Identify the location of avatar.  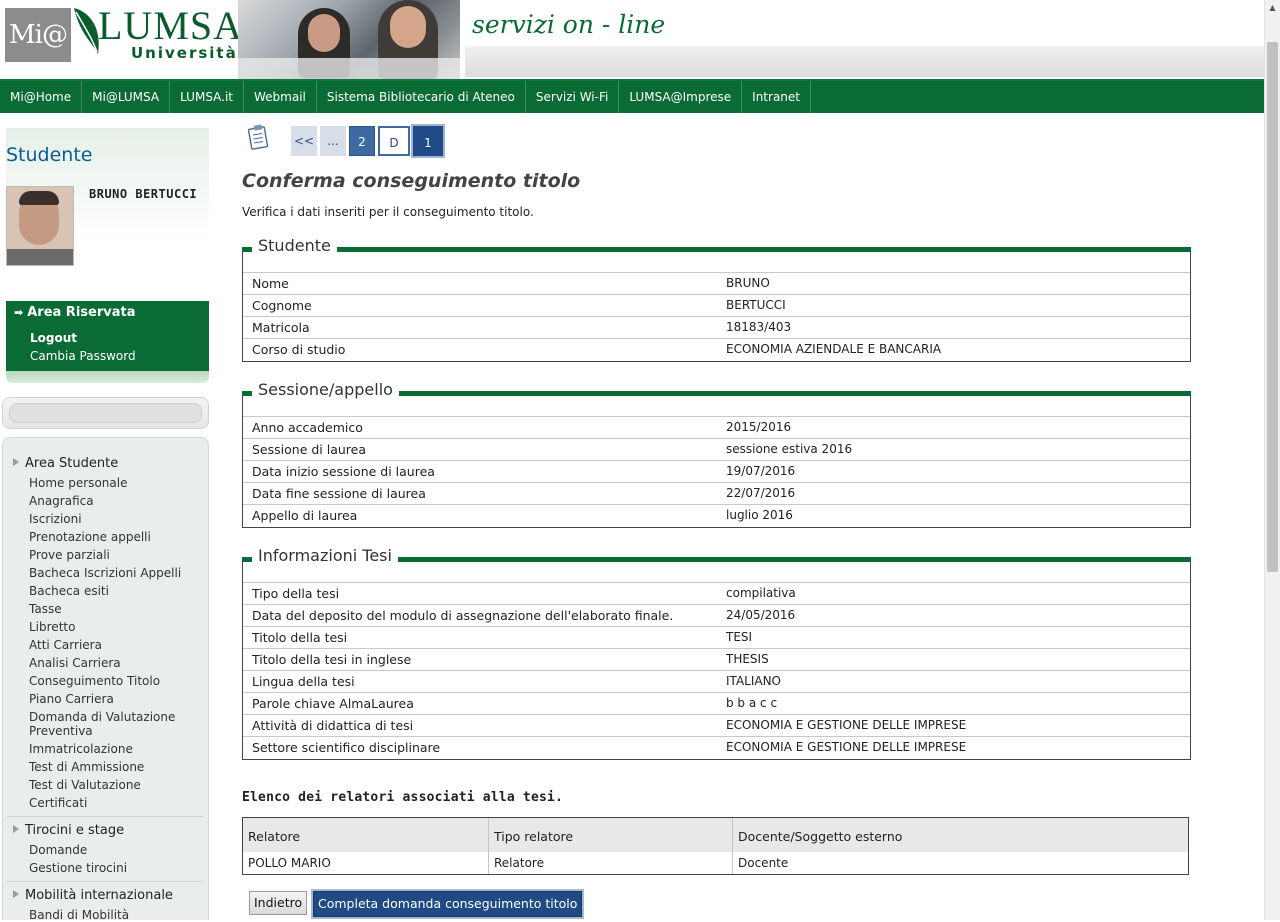
(40, 226).